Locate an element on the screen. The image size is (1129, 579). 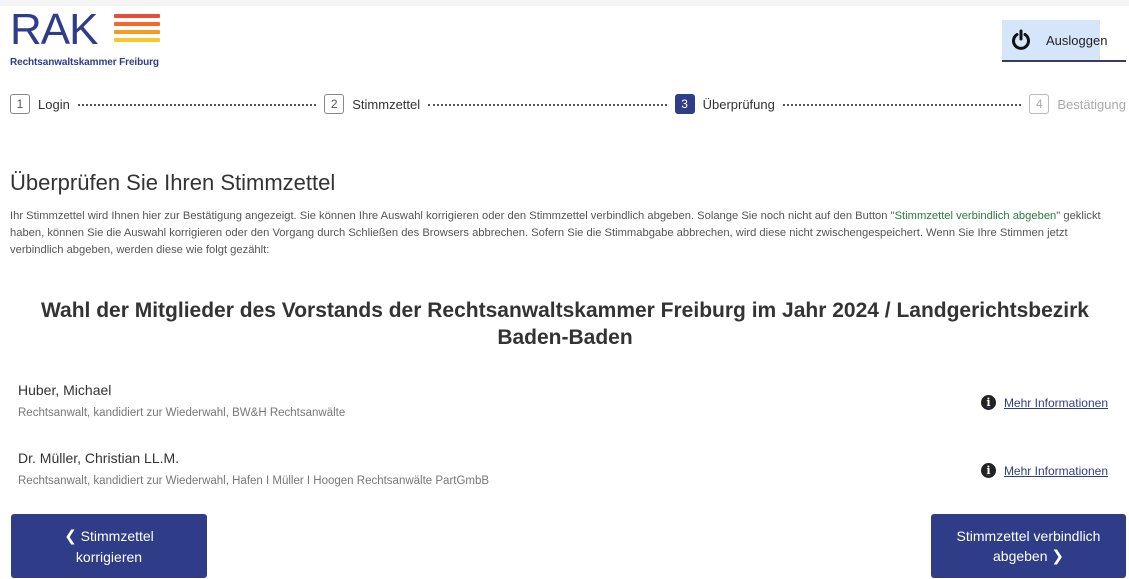
step-stimmzettel: 2 Stimmzettel is located at coordinates (372, 104).